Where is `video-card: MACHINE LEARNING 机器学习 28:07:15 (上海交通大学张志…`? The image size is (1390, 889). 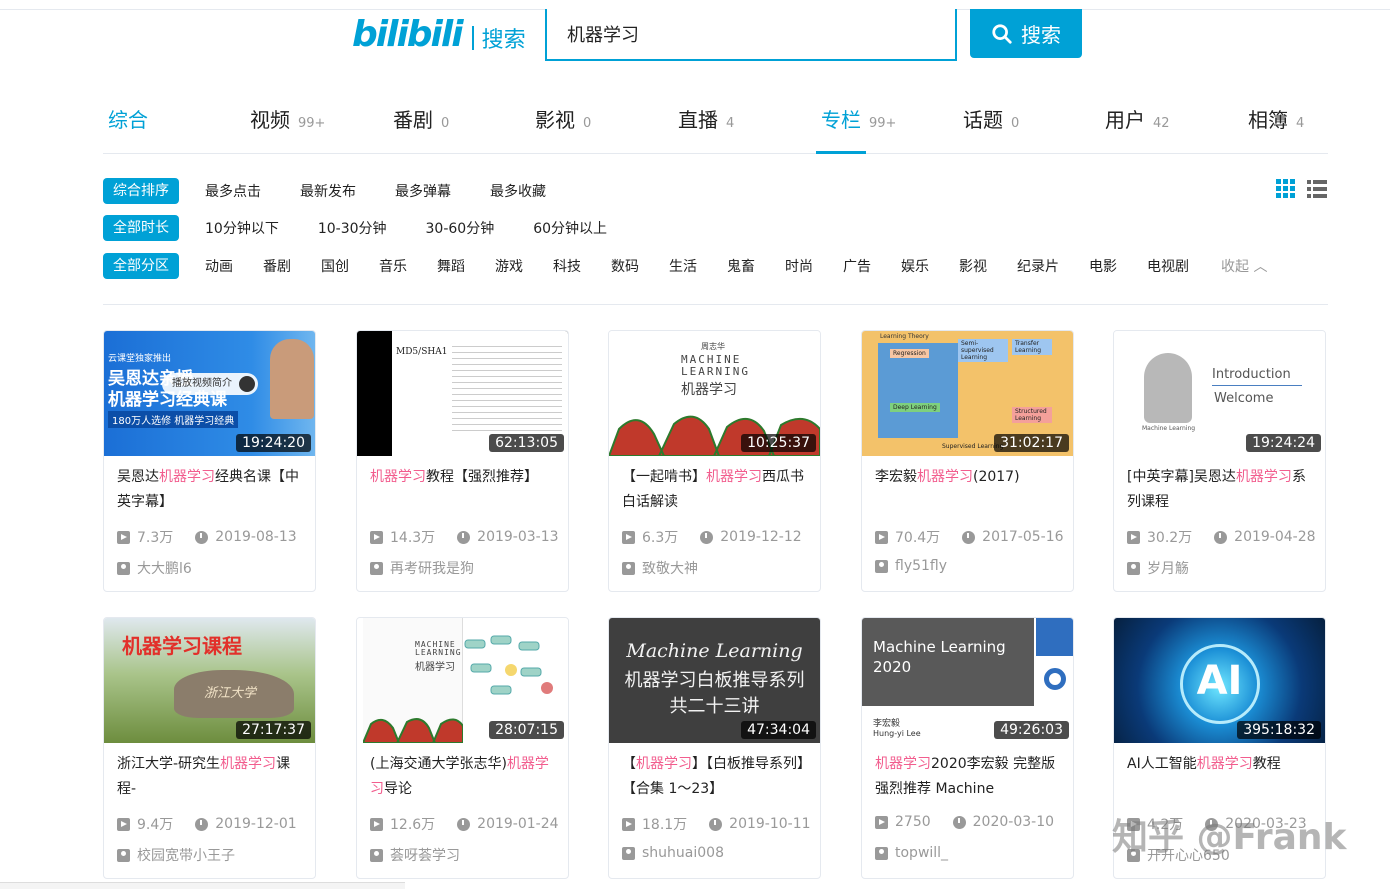
video-card: MACHINE LEARNING 机器学习 28:07:15 (上海交通大学张志… is located at coordinates (462, 748).